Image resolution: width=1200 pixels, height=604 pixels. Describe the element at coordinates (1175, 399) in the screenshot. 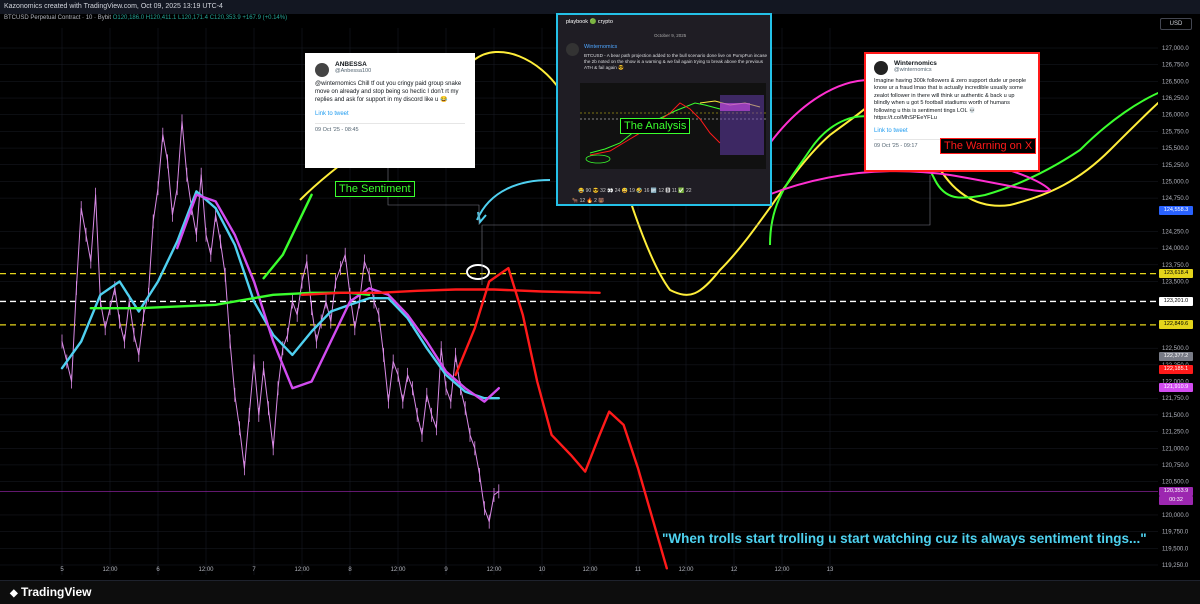

I see `y-tick-label: 121,750.0` at that location.